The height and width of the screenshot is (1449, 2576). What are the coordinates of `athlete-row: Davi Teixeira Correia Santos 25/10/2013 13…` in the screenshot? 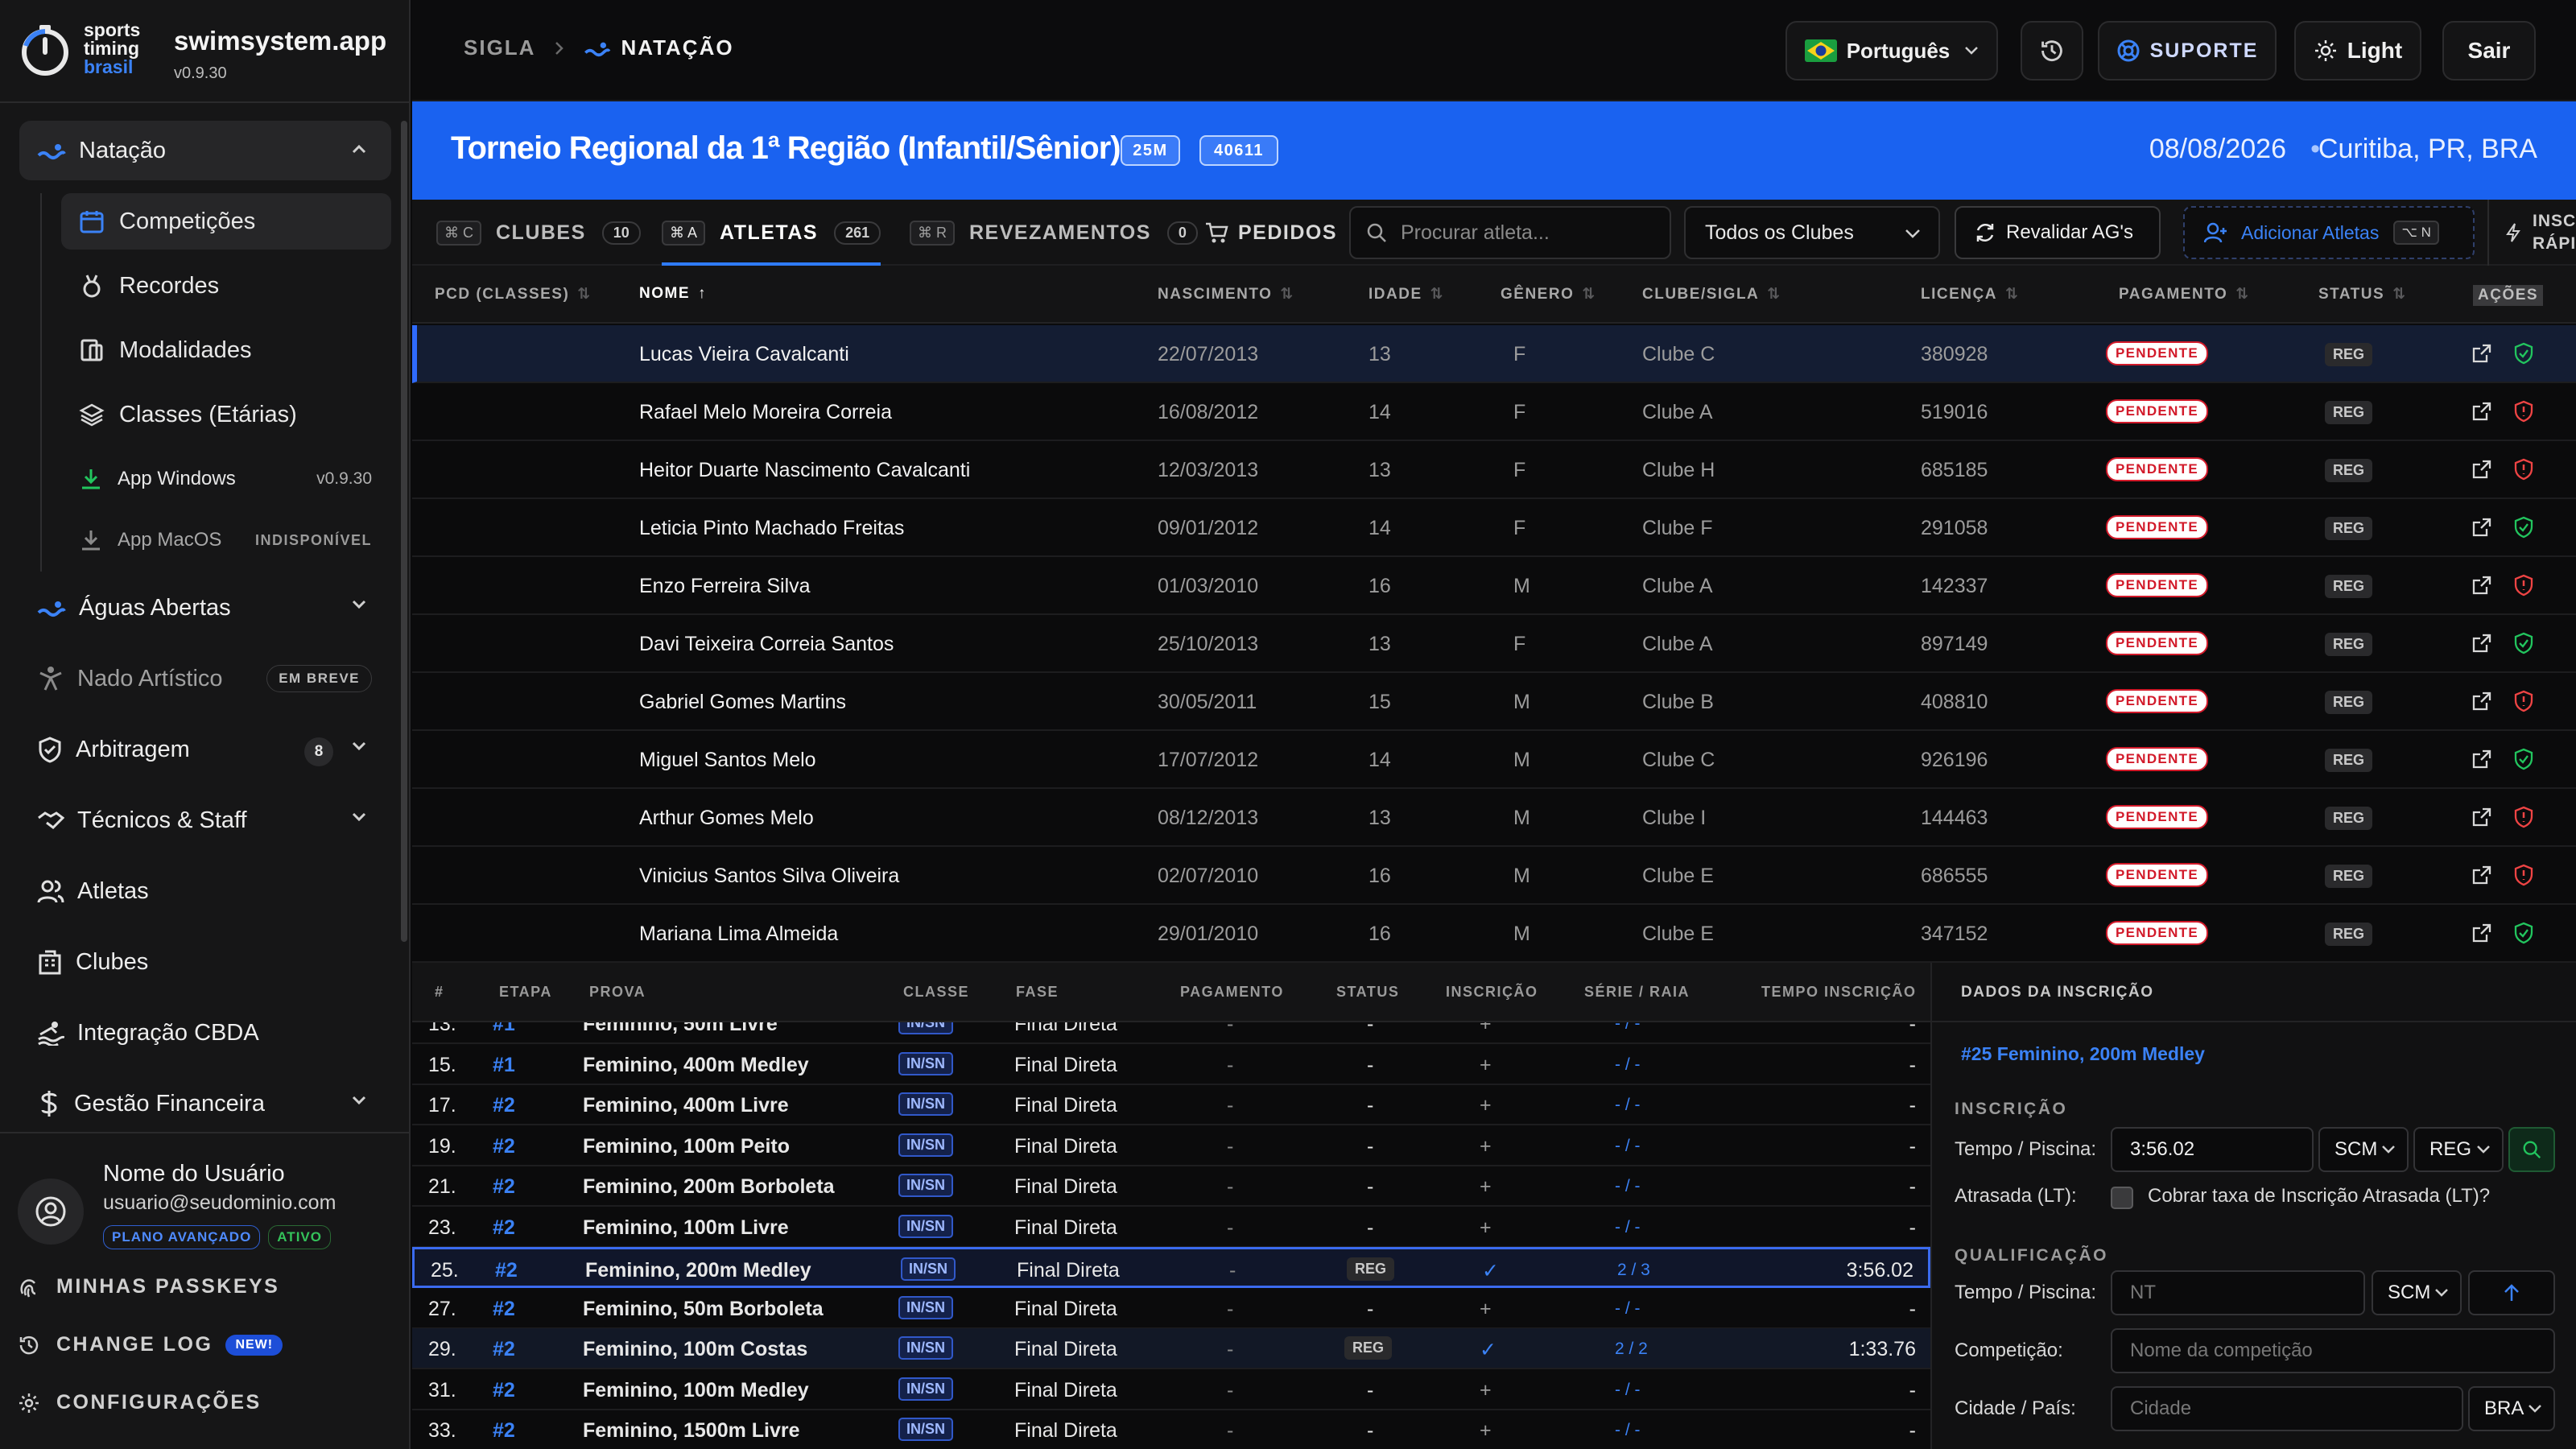 It's located at (1494, 644).